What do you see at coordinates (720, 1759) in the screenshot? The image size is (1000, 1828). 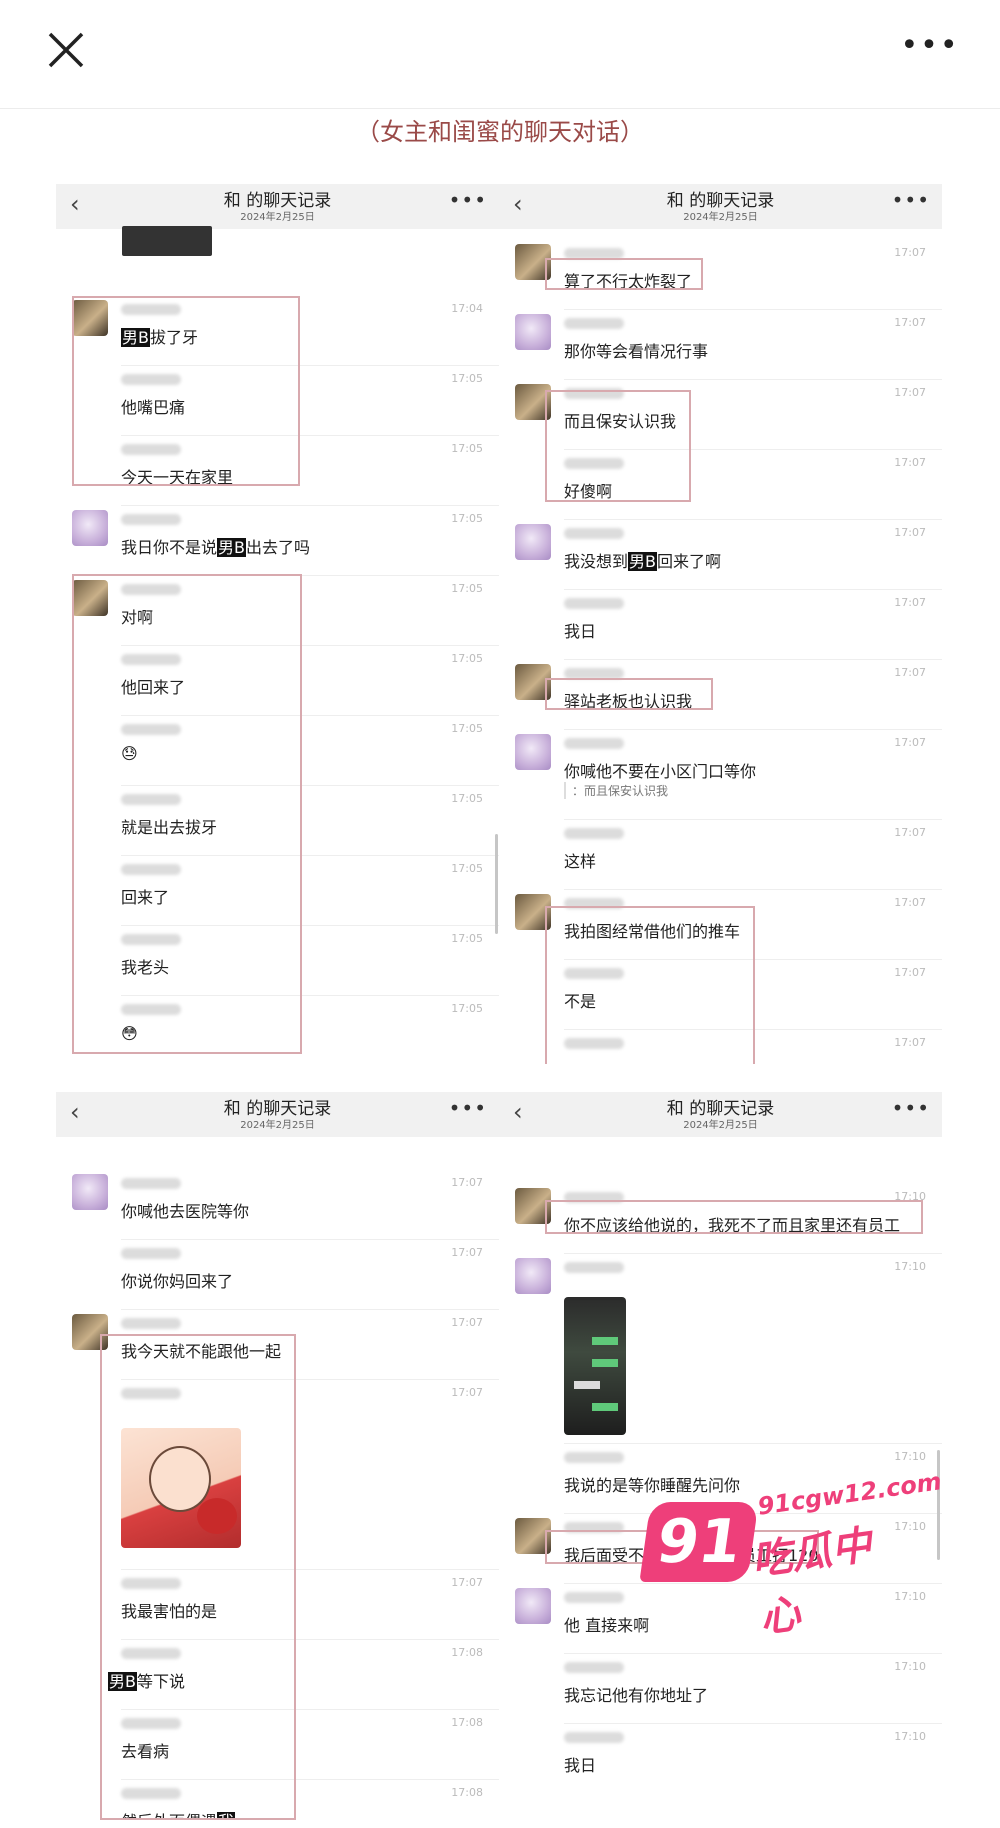 I see `chat-message: 我日 17:10` at bounding box center [720, 1759].